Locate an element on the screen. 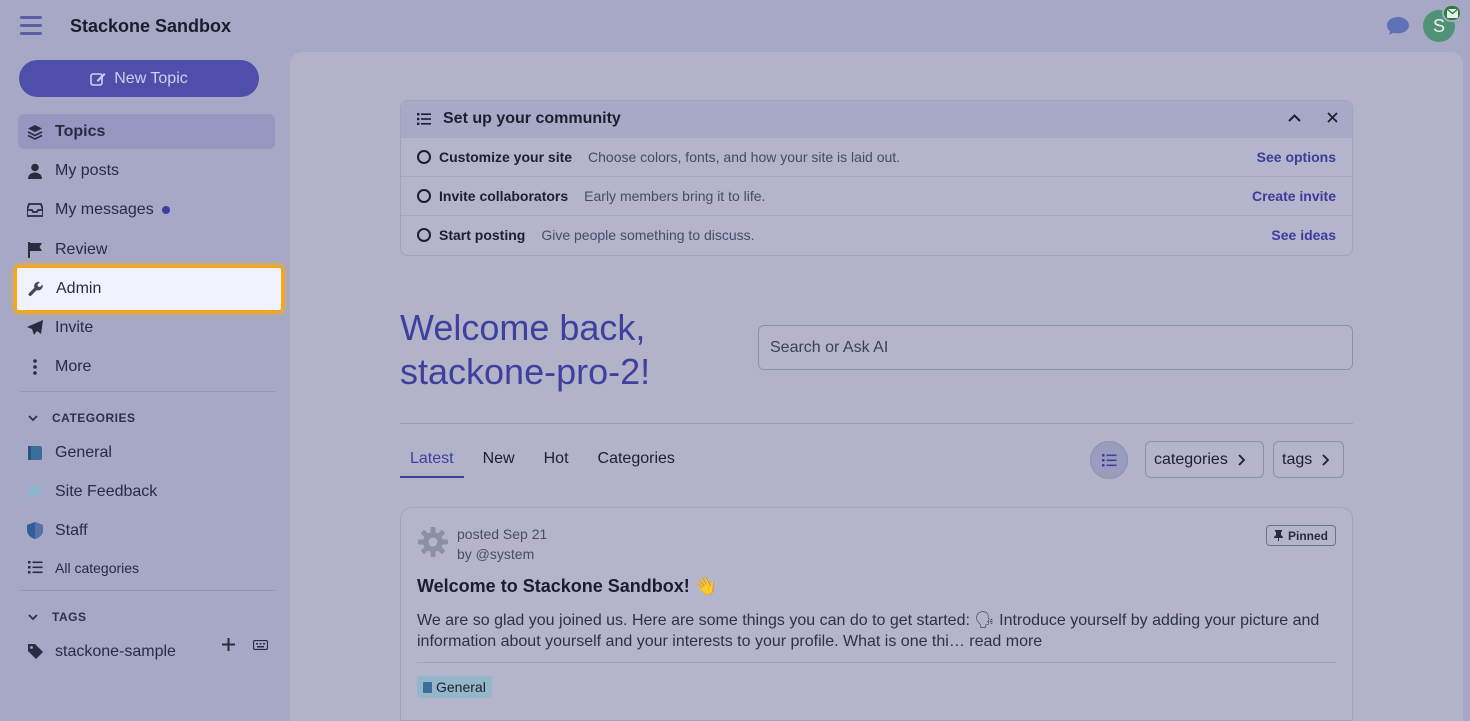 The height and width of the screenshot is (721, 1470). sidebar-item-admin: Admin is located at coordinates (149, 289).